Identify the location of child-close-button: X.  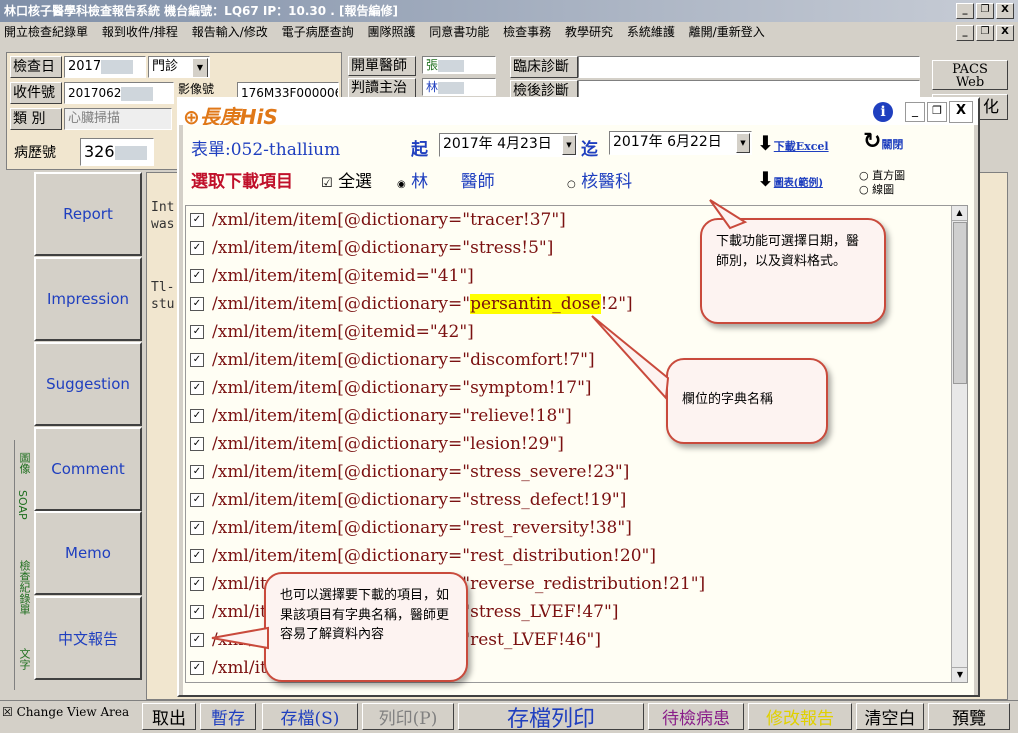
(1005, 33).